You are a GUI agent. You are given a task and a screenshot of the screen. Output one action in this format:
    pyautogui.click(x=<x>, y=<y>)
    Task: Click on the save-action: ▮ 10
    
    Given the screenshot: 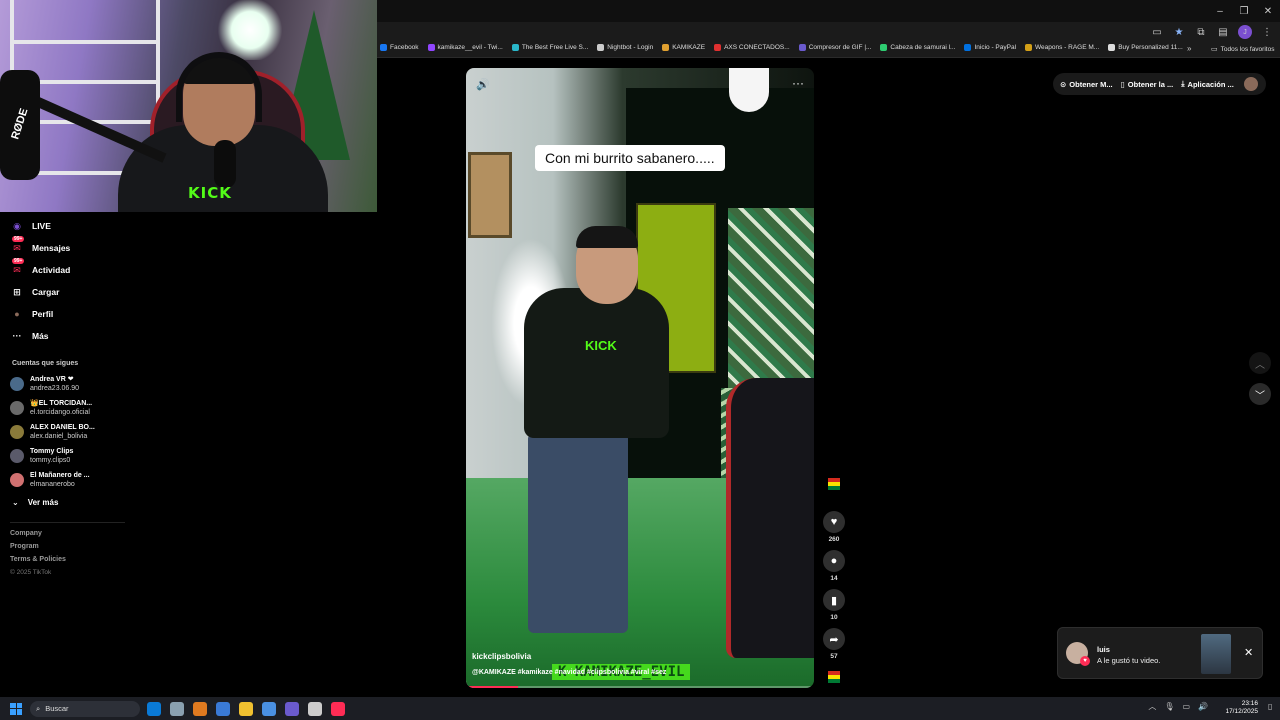 What is the action you would take?
    pyautogui.click(x=834, y=605)
    